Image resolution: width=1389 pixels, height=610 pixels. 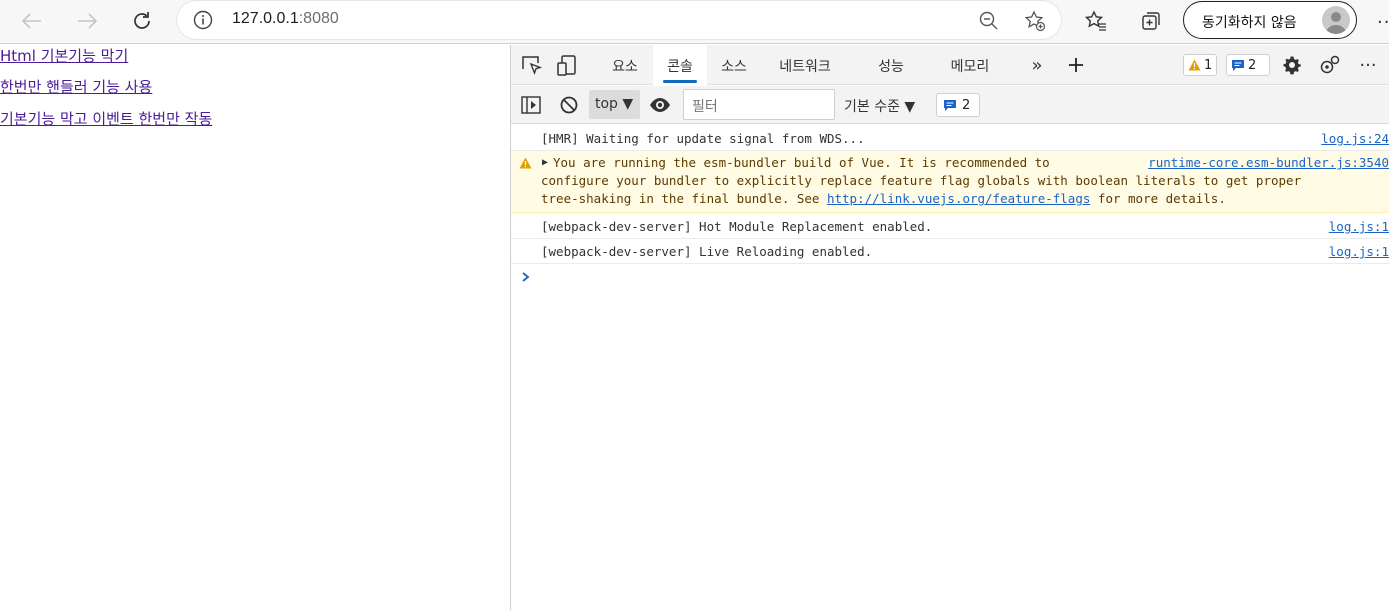 I want to click on context-selector: top ▼, so click(x=614, y=104).